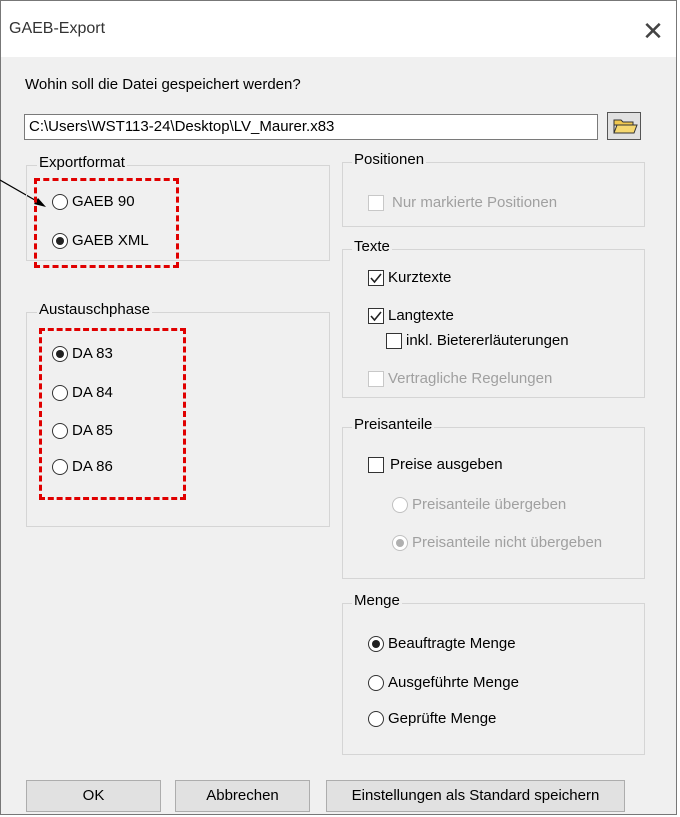 The image size is (680, 817). What do you see at coordinates (376, 683) in the screenshot?
I see `radio-ausgefuehrte-menge` at bounding box center [376, 683].